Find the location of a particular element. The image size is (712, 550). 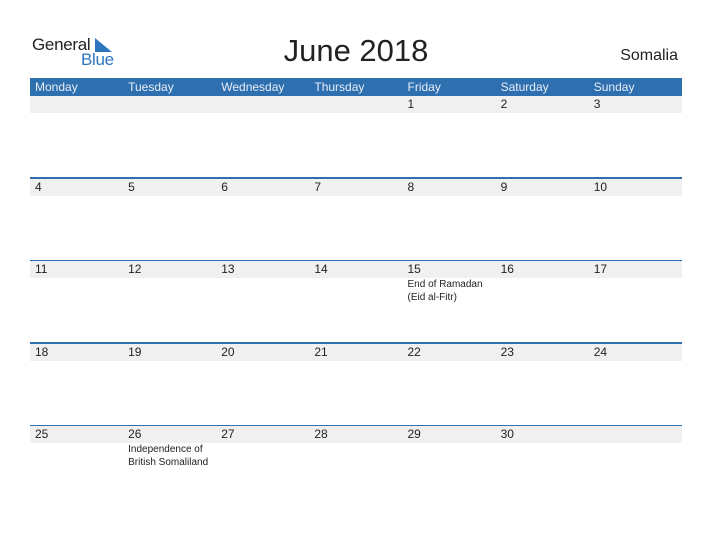

day-cell: 21 is located at coordinates (355, 352).